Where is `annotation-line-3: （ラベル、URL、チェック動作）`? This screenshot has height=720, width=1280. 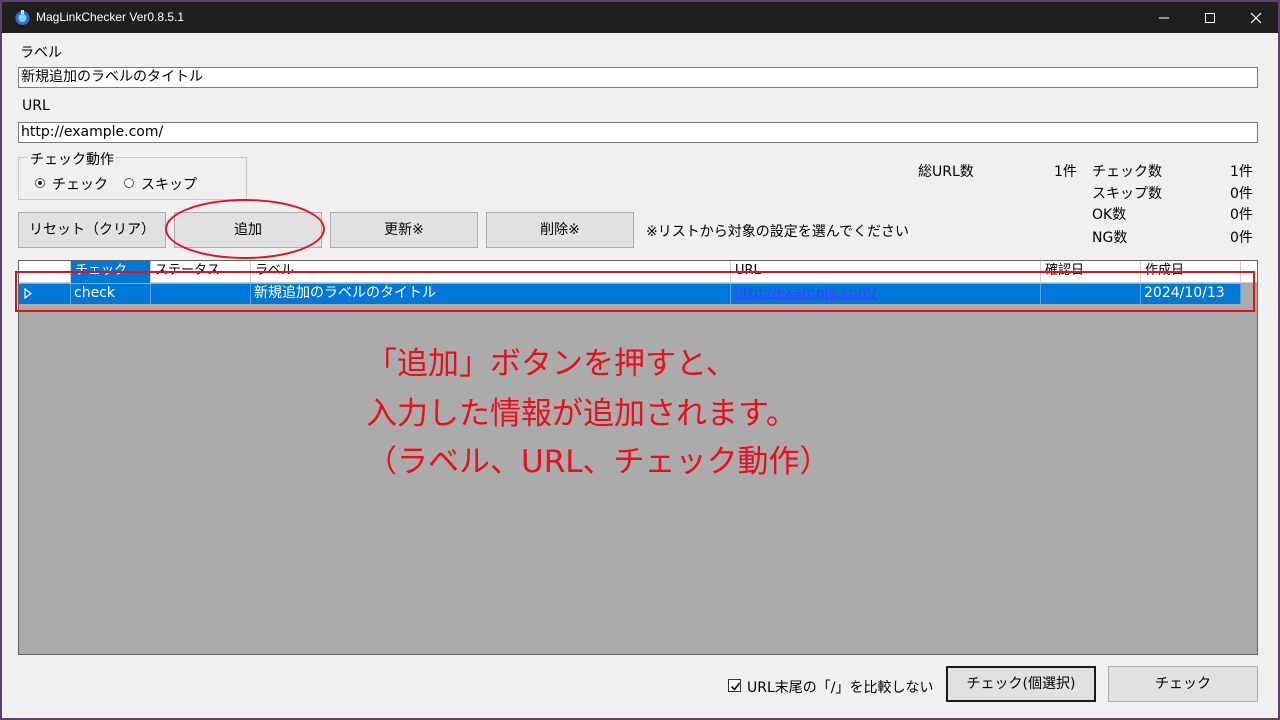 annotation-line-3: （ラベル、URL、チェック動作） is located at coordinates (598, 462).